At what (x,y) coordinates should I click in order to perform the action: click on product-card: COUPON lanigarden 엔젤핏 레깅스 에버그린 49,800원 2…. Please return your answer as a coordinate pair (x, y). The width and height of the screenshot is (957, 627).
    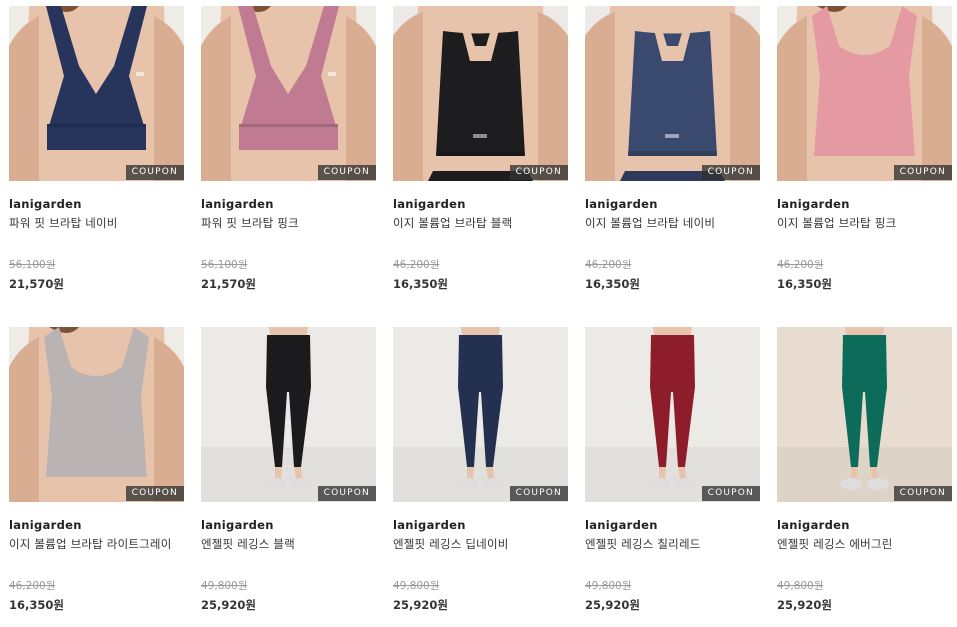
    Looking at the image, I should click on (864, 477).